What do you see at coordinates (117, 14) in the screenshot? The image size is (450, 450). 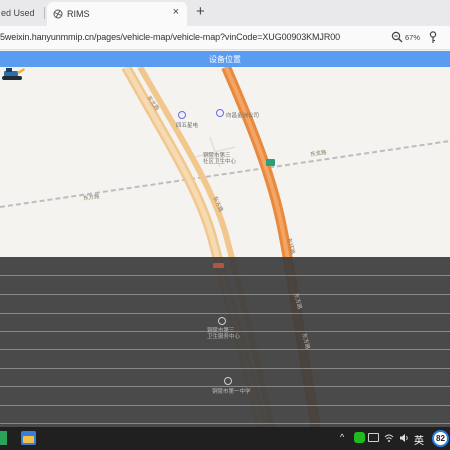 I see `tab-rims: RIMS ×` at bounding box center [117, 14].